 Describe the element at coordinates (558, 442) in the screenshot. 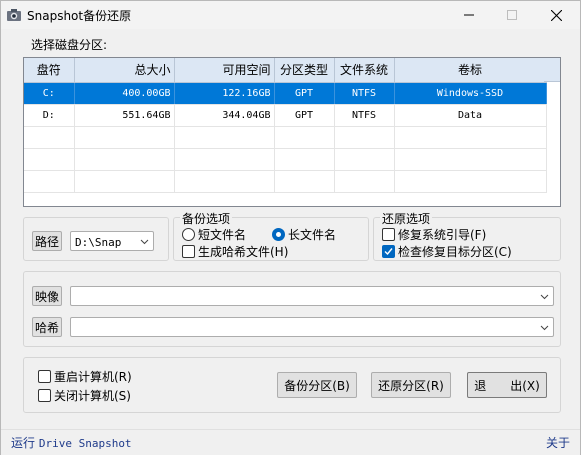

I see `about-link: 关于` at that location.